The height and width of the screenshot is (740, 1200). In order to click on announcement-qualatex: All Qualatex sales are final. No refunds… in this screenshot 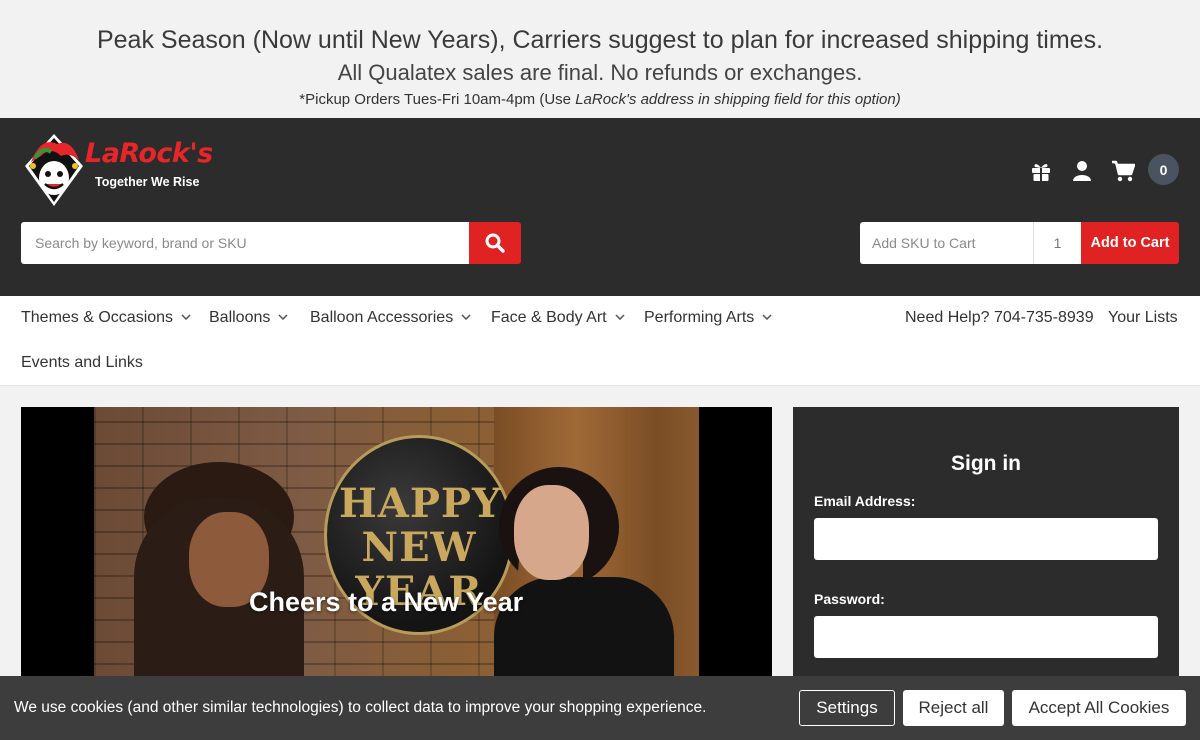, I will do `click(600, 72)`.